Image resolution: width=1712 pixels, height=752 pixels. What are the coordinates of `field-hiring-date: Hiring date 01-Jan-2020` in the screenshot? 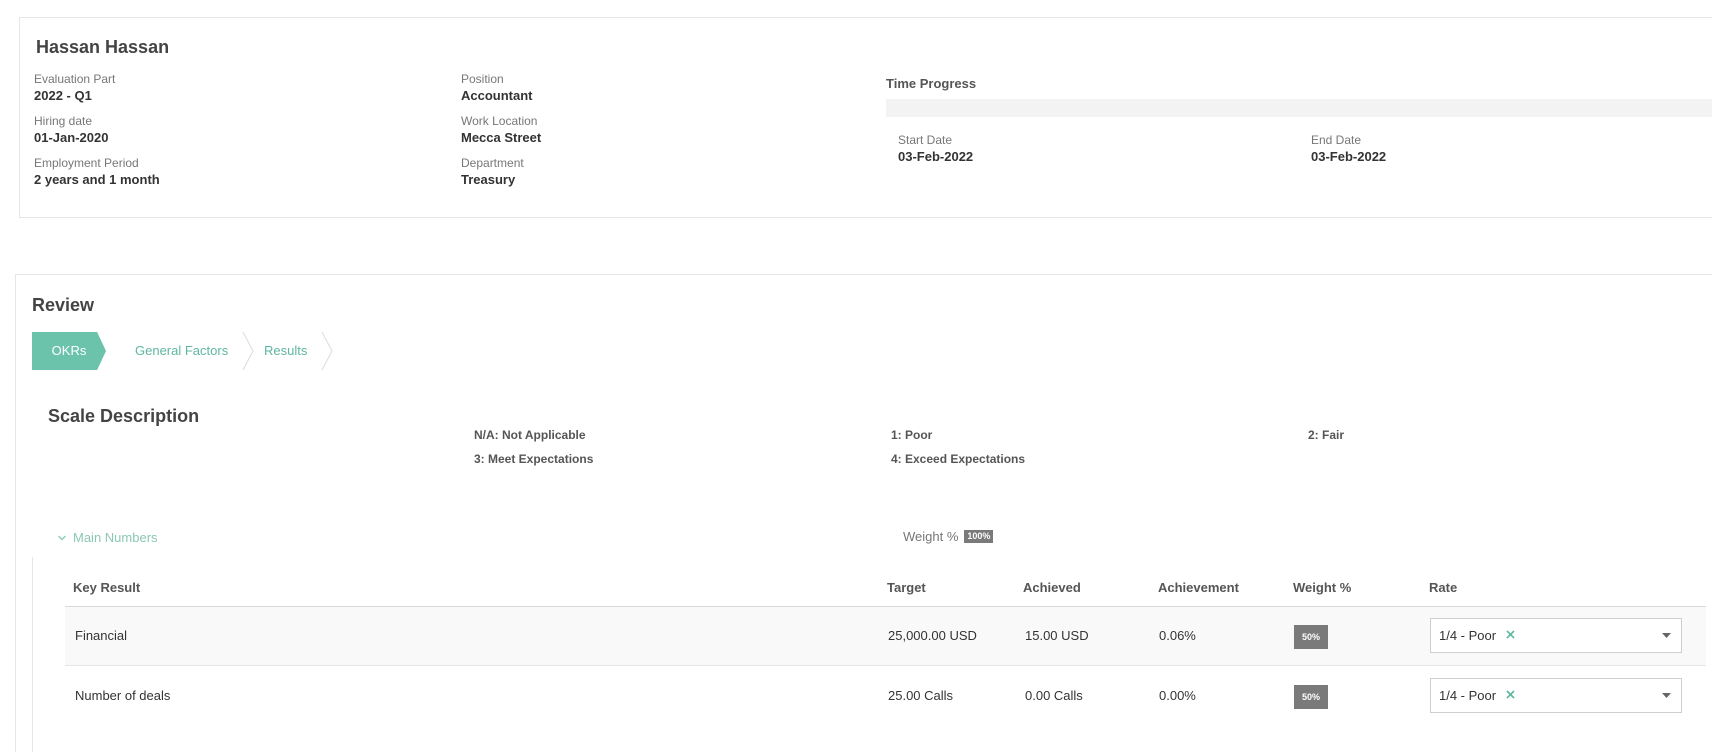 It's located at (71, 130).